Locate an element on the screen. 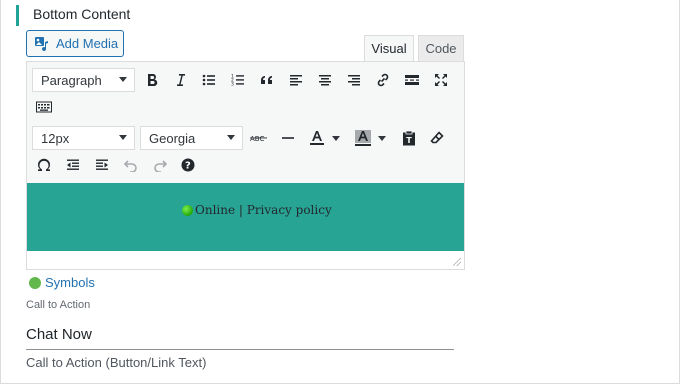 The height and width of the screenshot is (384, 680). align-left-button is located at coordinates (296, 80).